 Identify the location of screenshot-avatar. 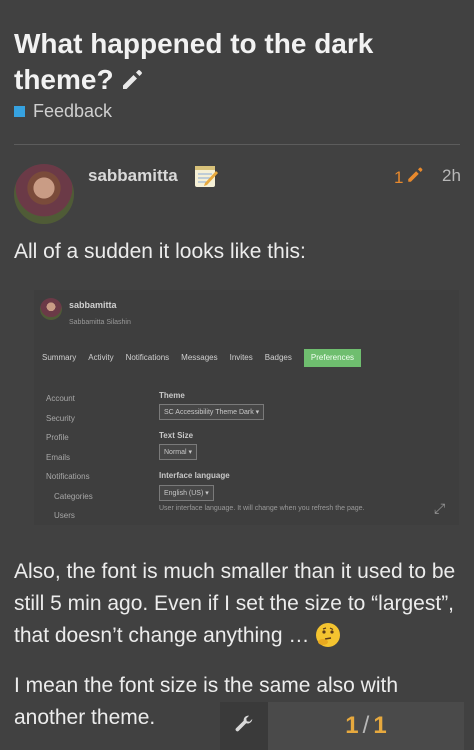
(51, 309).